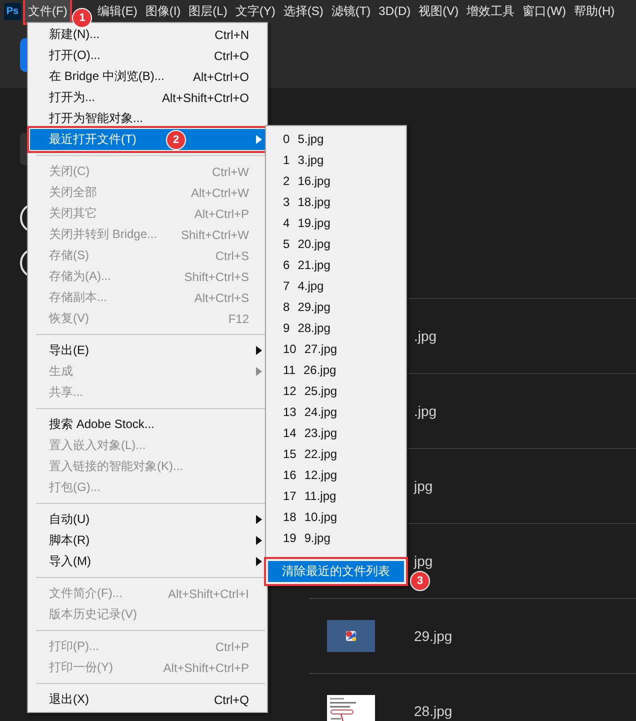 Image resolution: width=636 pixels, height=721 pixels. What do you see at coordinates (286, 223) in the screenshot?
I see `index-number: 4` at bounding box center [286, 223].